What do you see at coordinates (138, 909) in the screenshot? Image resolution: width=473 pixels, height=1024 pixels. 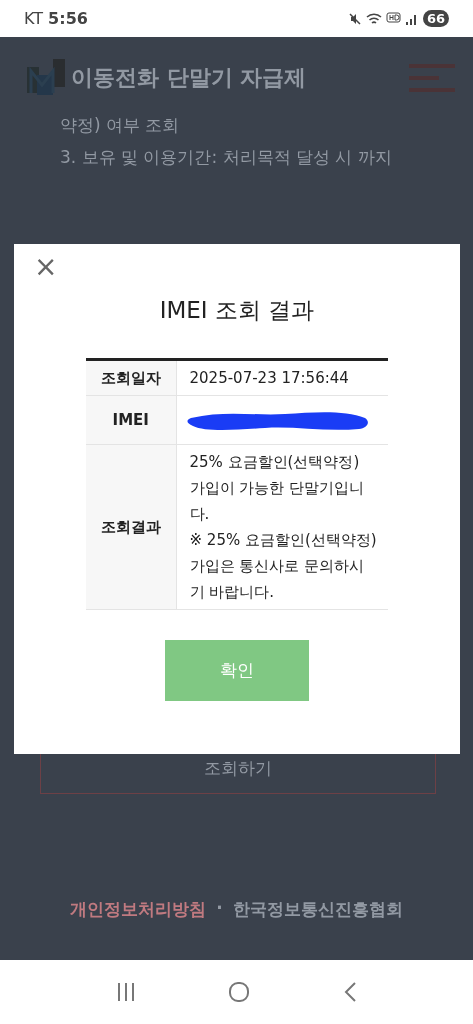 I see `privacy-link: 개인정보처리방침` at bounding box center [138, 909].